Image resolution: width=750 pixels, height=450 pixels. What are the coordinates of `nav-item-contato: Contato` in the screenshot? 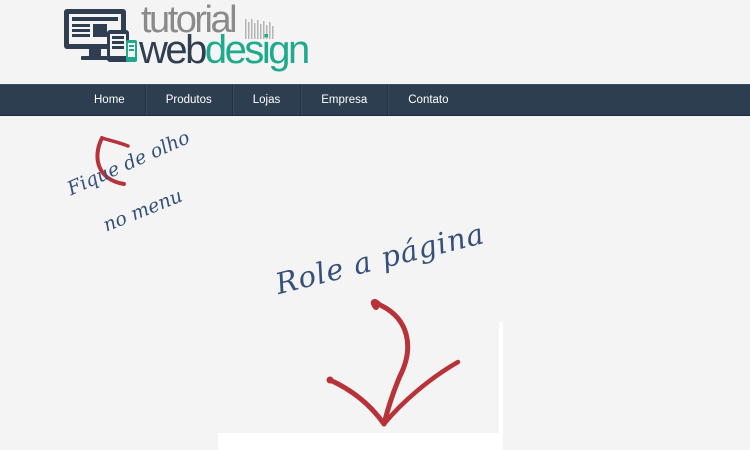 It's located at (428, 100).